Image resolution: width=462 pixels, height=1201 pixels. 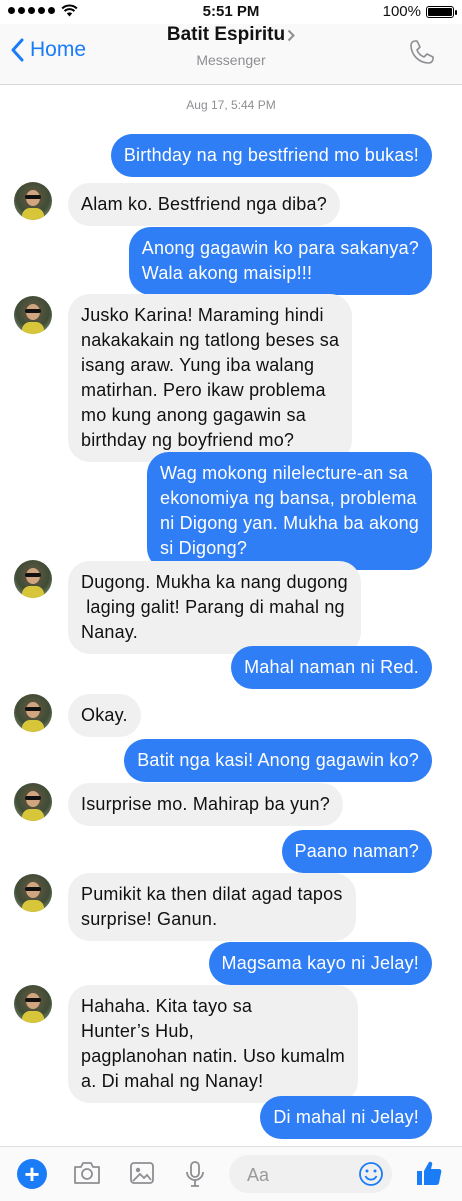 I want to click on header-subtitle: Messenger, so click(x=231, y=60).